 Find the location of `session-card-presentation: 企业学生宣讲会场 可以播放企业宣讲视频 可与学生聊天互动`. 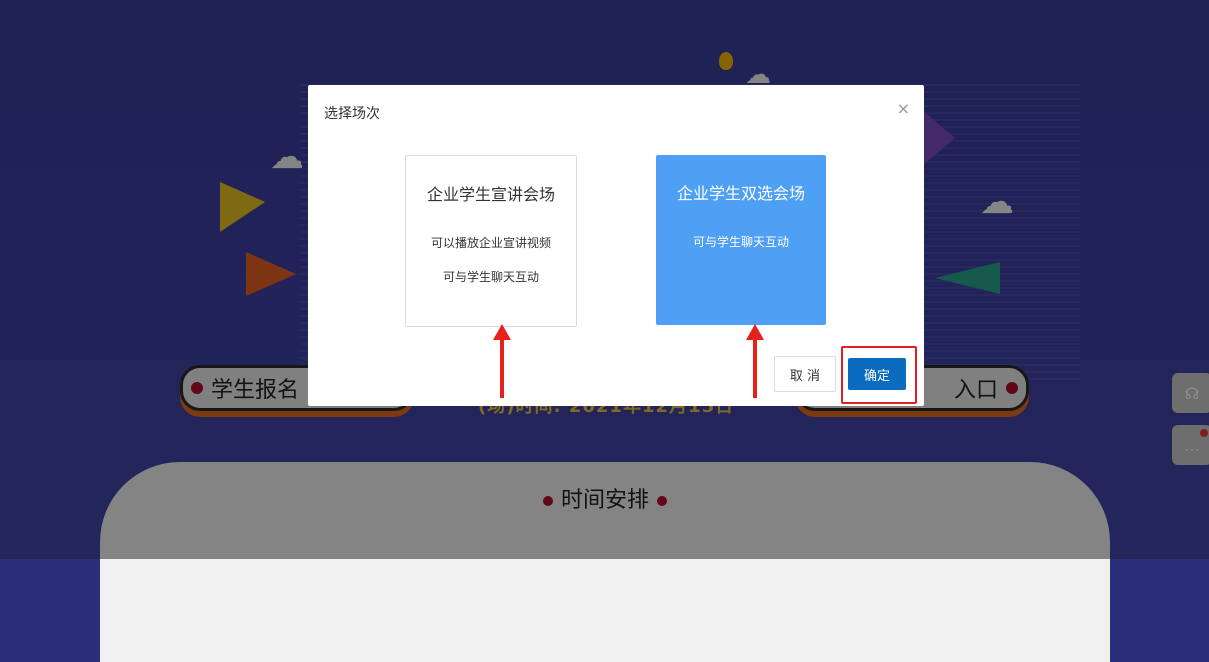

session-card-presentation: 企业学生宣讲会场 可以播放企业宣讲视频 可与学生聊天互动 is located at coordinates (491, 241).